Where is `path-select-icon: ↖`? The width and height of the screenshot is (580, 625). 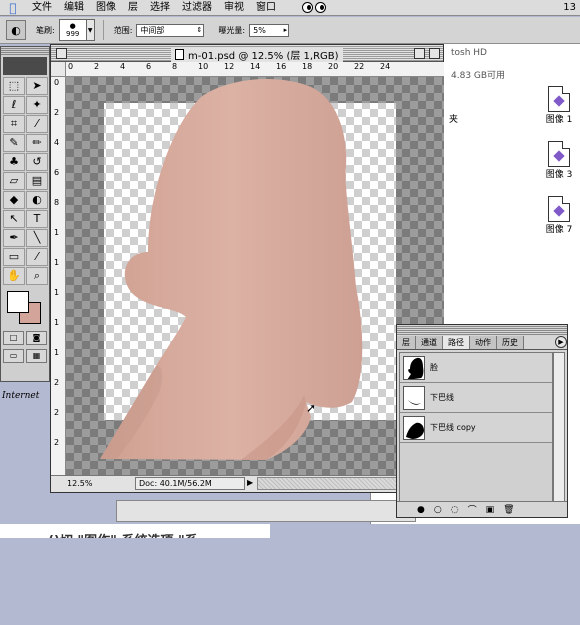
path-select-icon: ↖ is located at coordinates (14, 219).